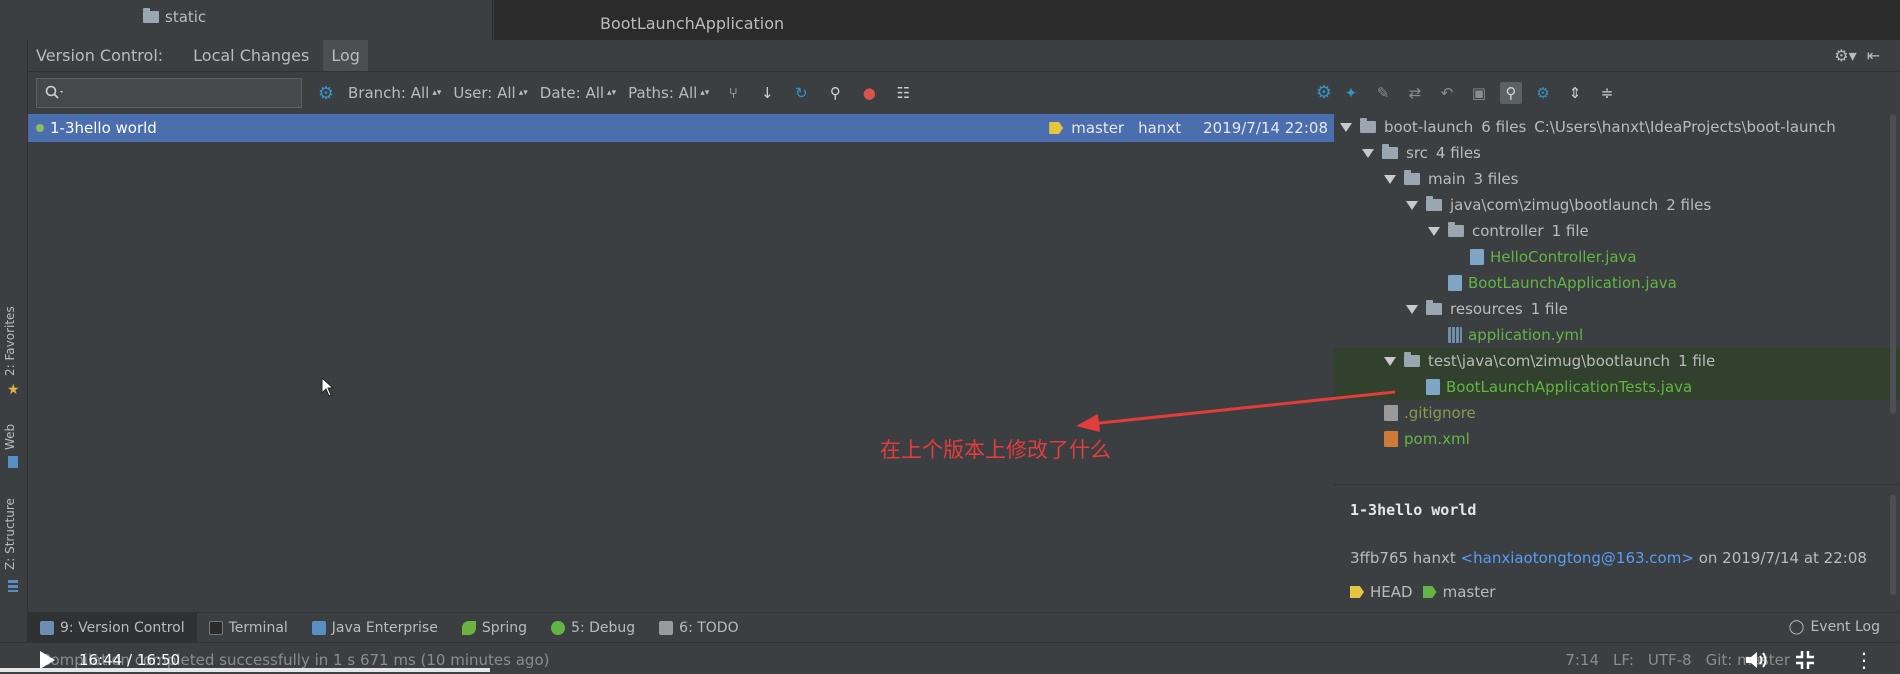 This screenshot has width=1900, height=674. I want to click on editor-area: BootLaunchApplication, so click(1197, 20).